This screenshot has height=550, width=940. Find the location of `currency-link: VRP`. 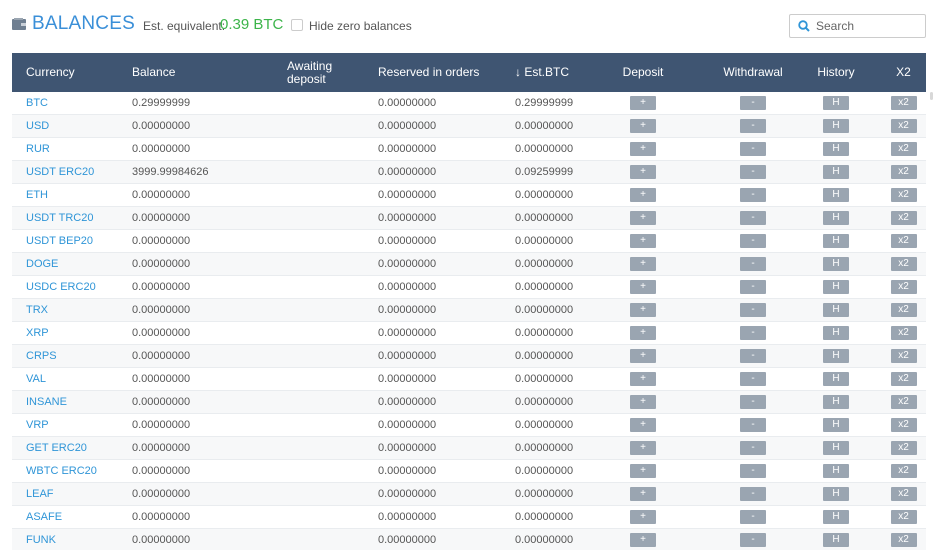

currency-link: VRP is located at coordinates (37, 425).